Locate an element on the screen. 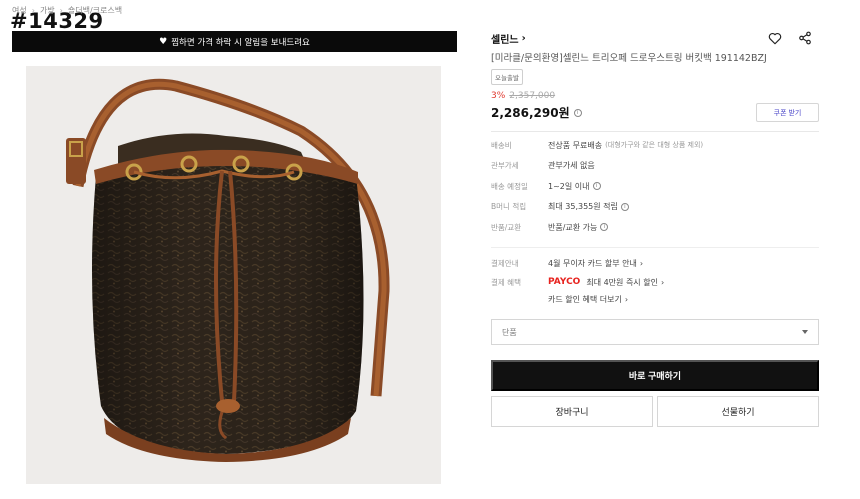 The image size is (860, 499). spec-value: 1~2일 이내 is located at coordinates (569, 186).